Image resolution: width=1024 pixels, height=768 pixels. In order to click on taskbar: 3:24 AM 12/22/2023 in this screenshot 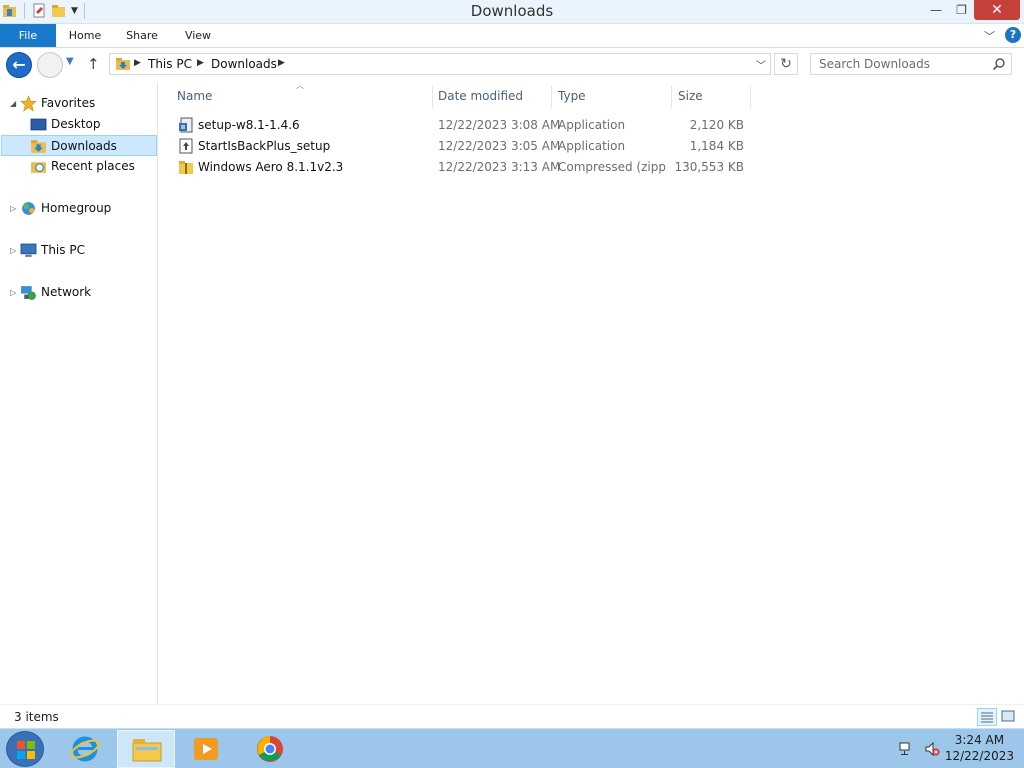, I will do `click(512, 748)`.